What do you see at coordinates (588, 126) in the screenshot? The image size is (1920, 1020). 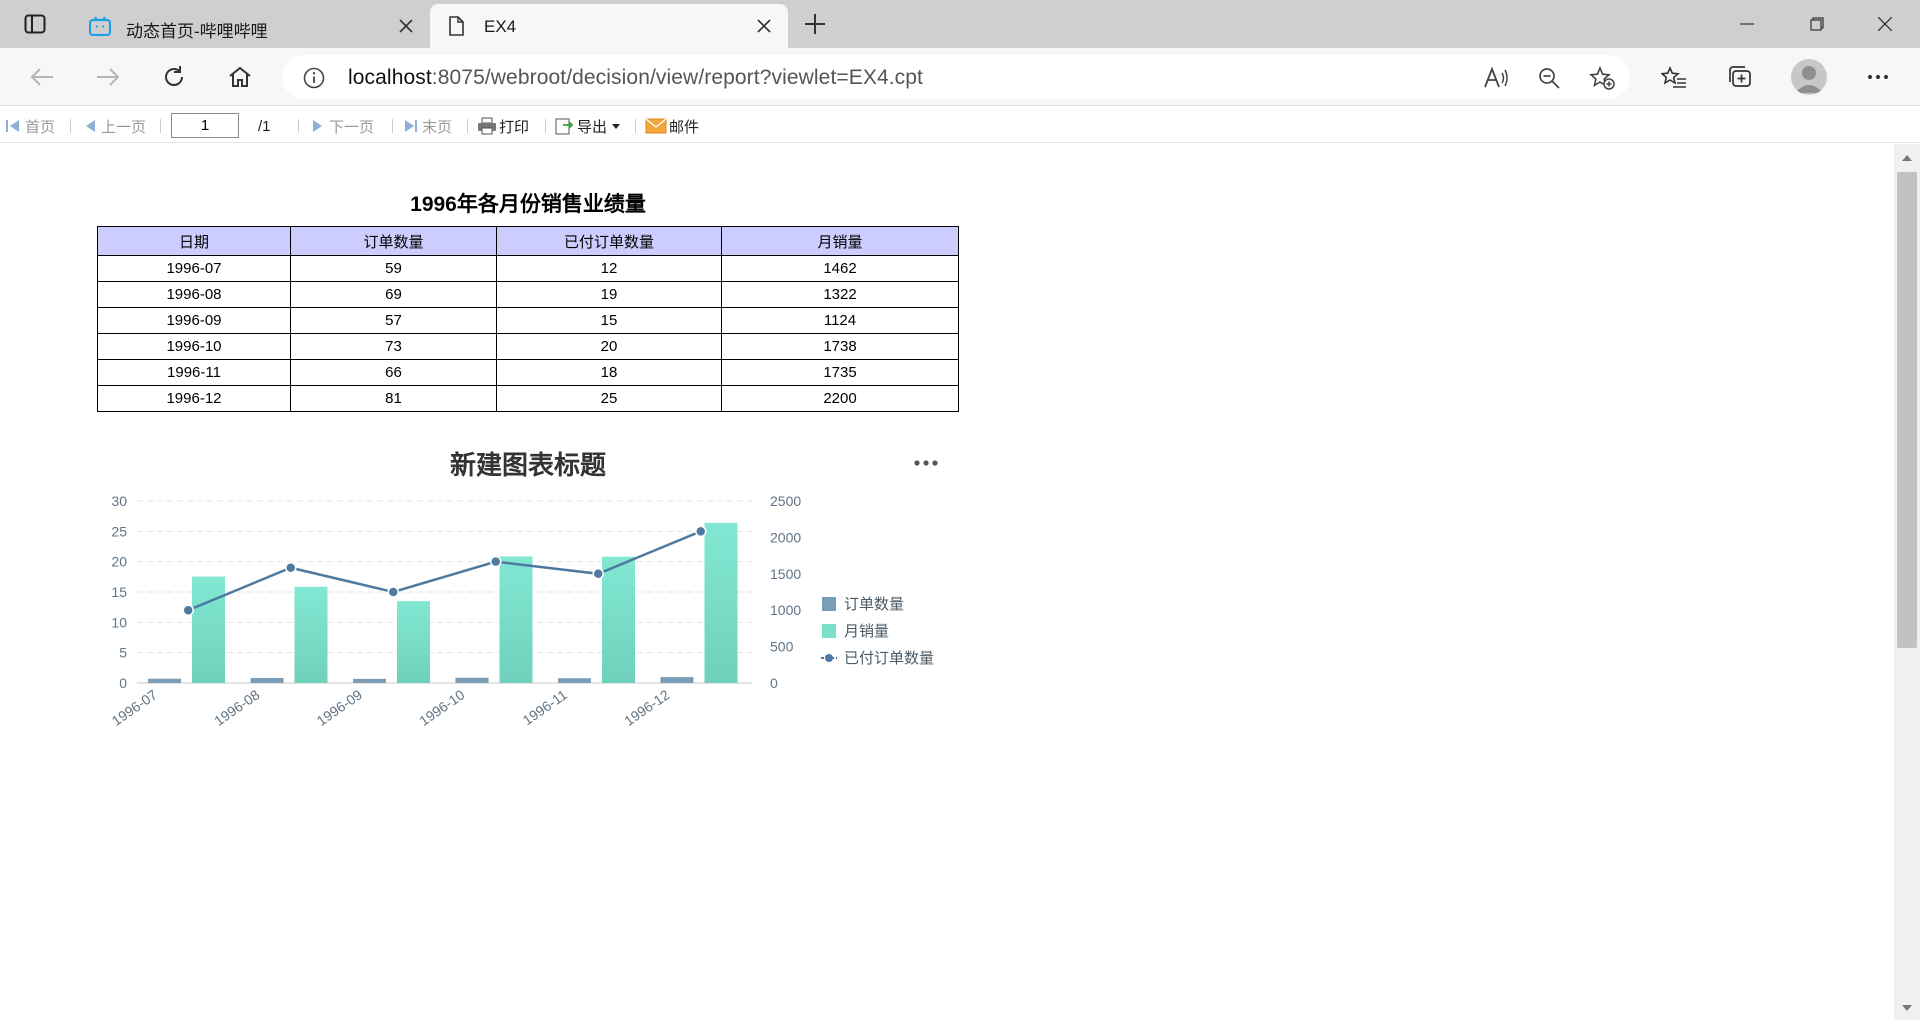 I see `export-button: 导出` at bounding box center [588, 126].